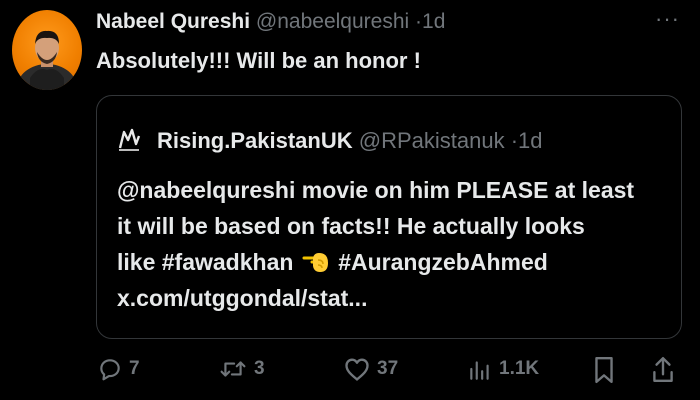 The image size is (700, 400). Describe the element at coordinates (530, 140) in the screenshot. I see `quoted-post-timestamp: 1d` at that location.